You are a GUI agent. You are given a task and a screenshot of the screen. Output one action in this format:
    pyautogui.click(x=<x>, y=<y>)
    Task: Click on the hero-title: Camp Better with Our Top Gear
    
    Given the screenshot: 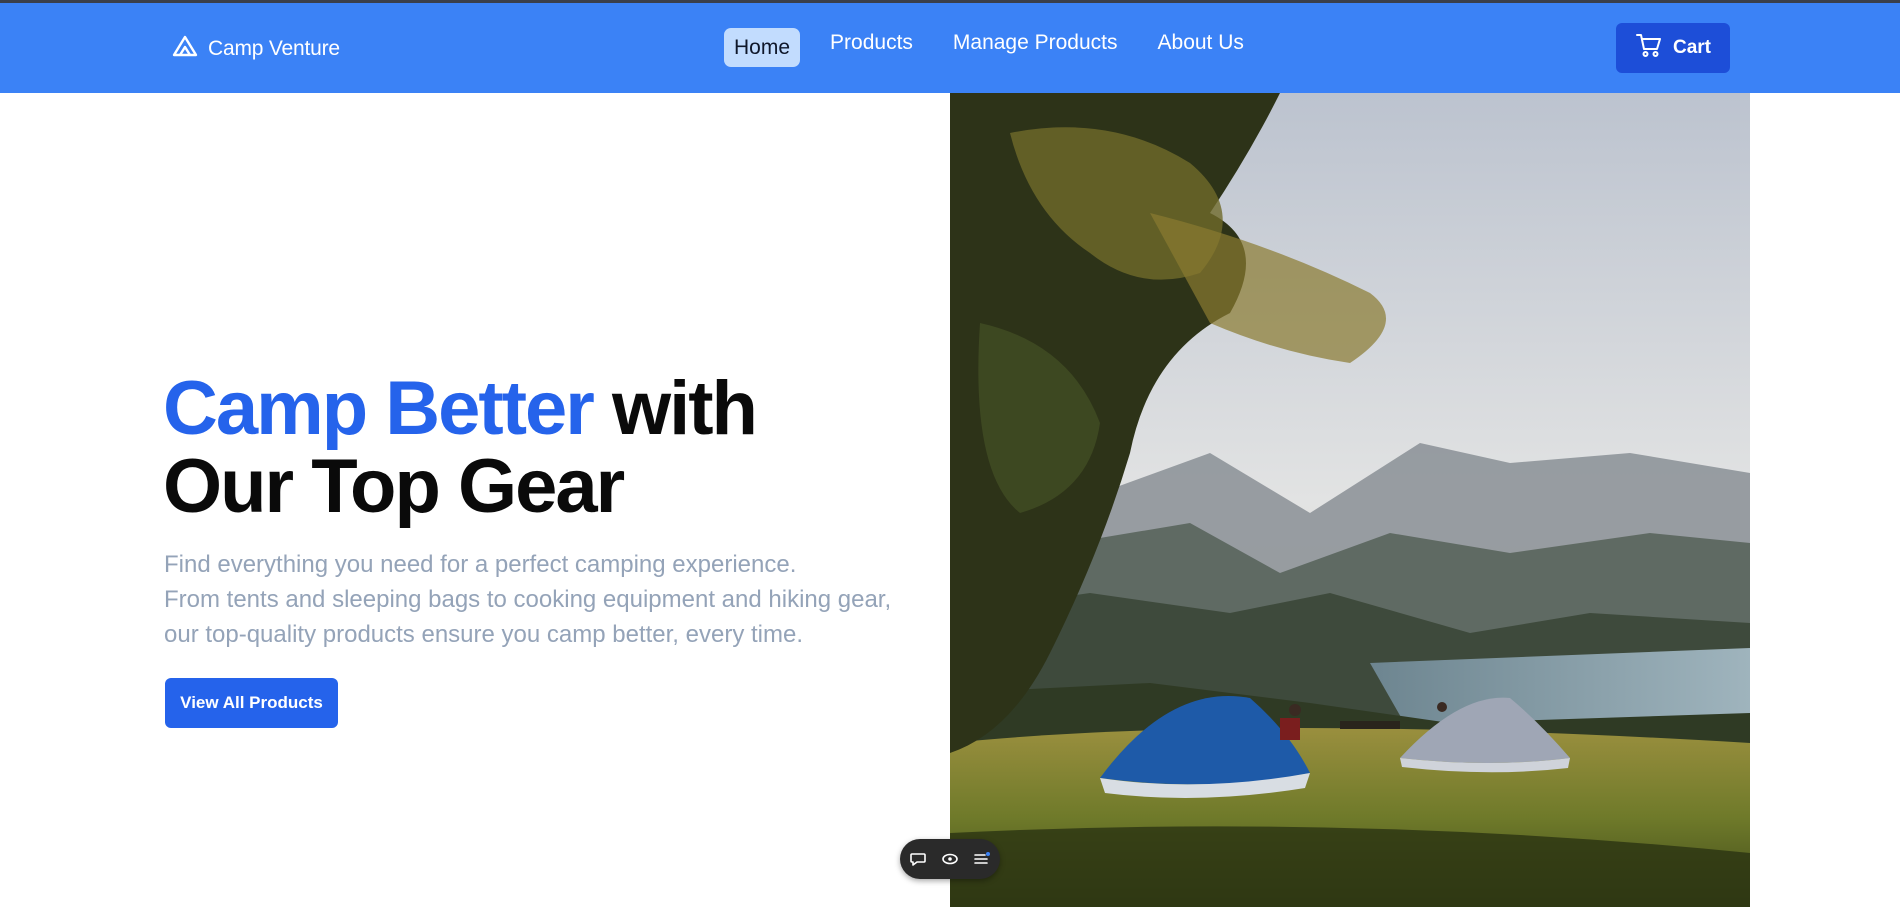 What is the action you would take?
    pyautogui.click(x=460, y=449)
    